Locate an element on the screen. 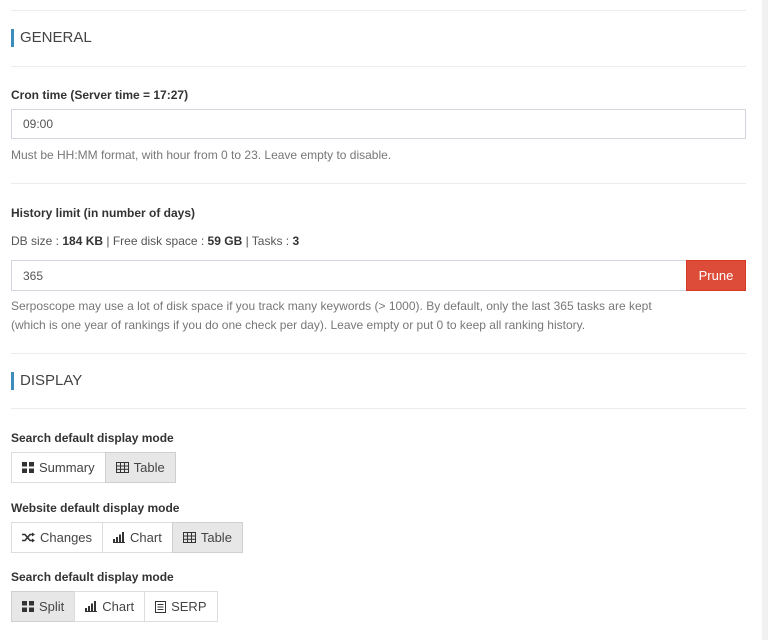 Image resolution: width=768 pixels, height=640 pixels. search-mode-table-button: Table is located at coordinates (140, 467).